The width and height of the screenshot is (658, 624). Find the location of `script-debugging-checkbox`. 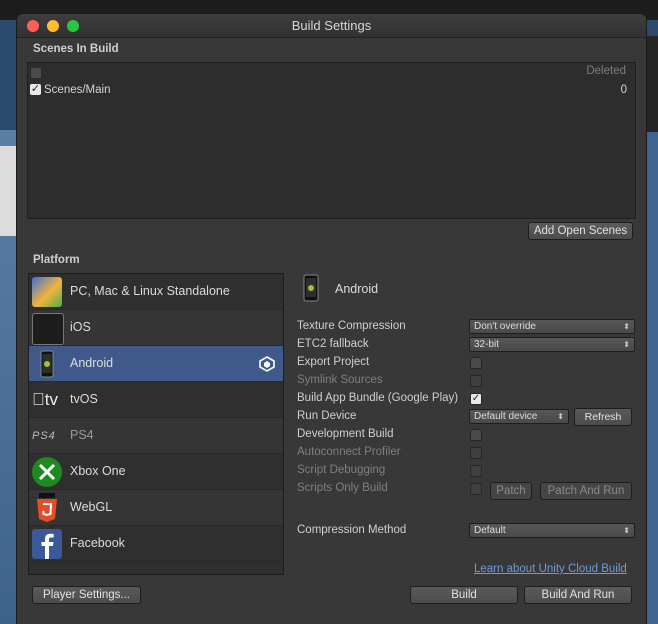

script-debugging-checkbox is located at coordinates (476, 471).